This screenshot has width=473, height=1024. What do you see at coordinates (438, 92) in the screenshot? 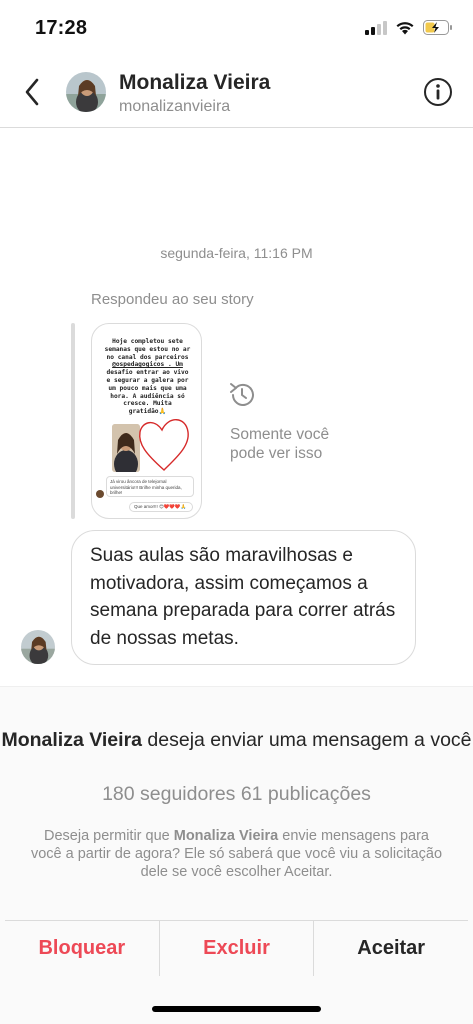
I see `info-icon` at bounding box center [438, 92].